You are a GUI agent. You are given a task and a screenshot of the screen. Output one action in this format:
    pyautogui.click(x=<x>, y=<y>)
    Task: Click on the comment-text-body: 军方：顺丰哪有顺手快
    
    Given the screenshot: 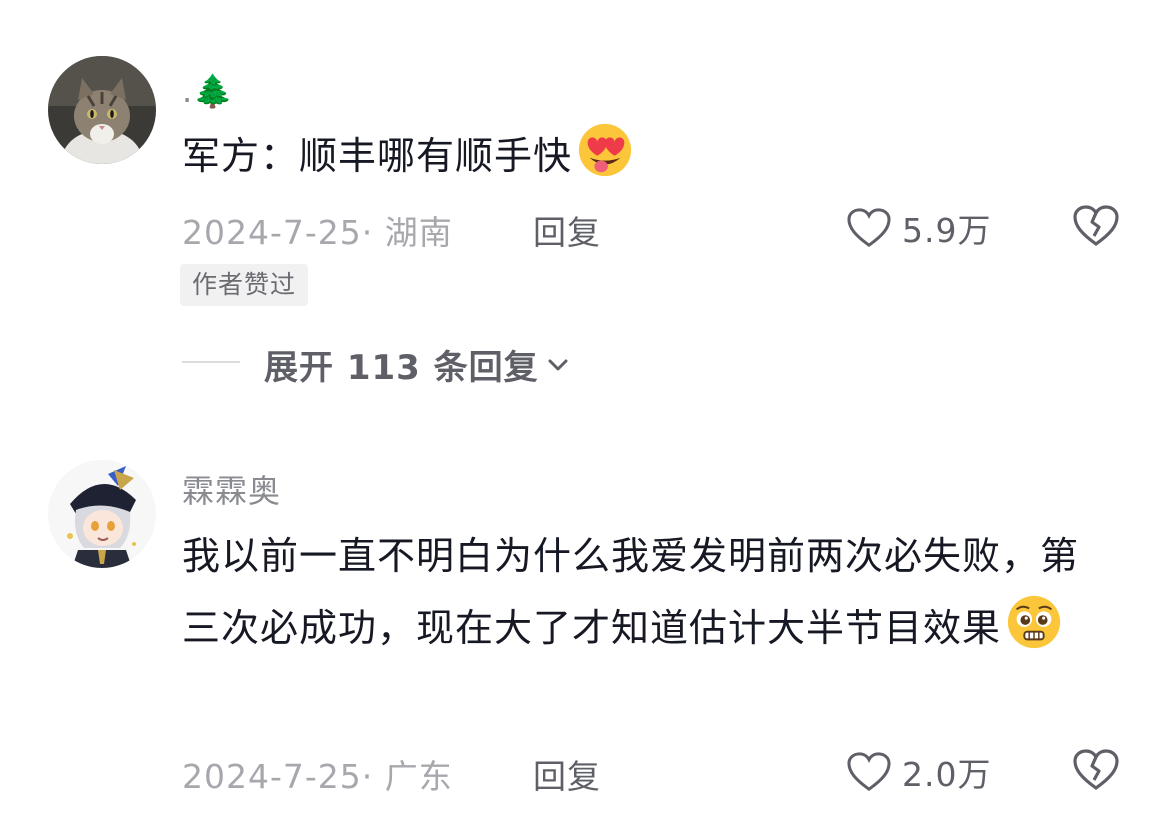 What is the action you would take?
    pyautogui.click(x=377, y=156)
    